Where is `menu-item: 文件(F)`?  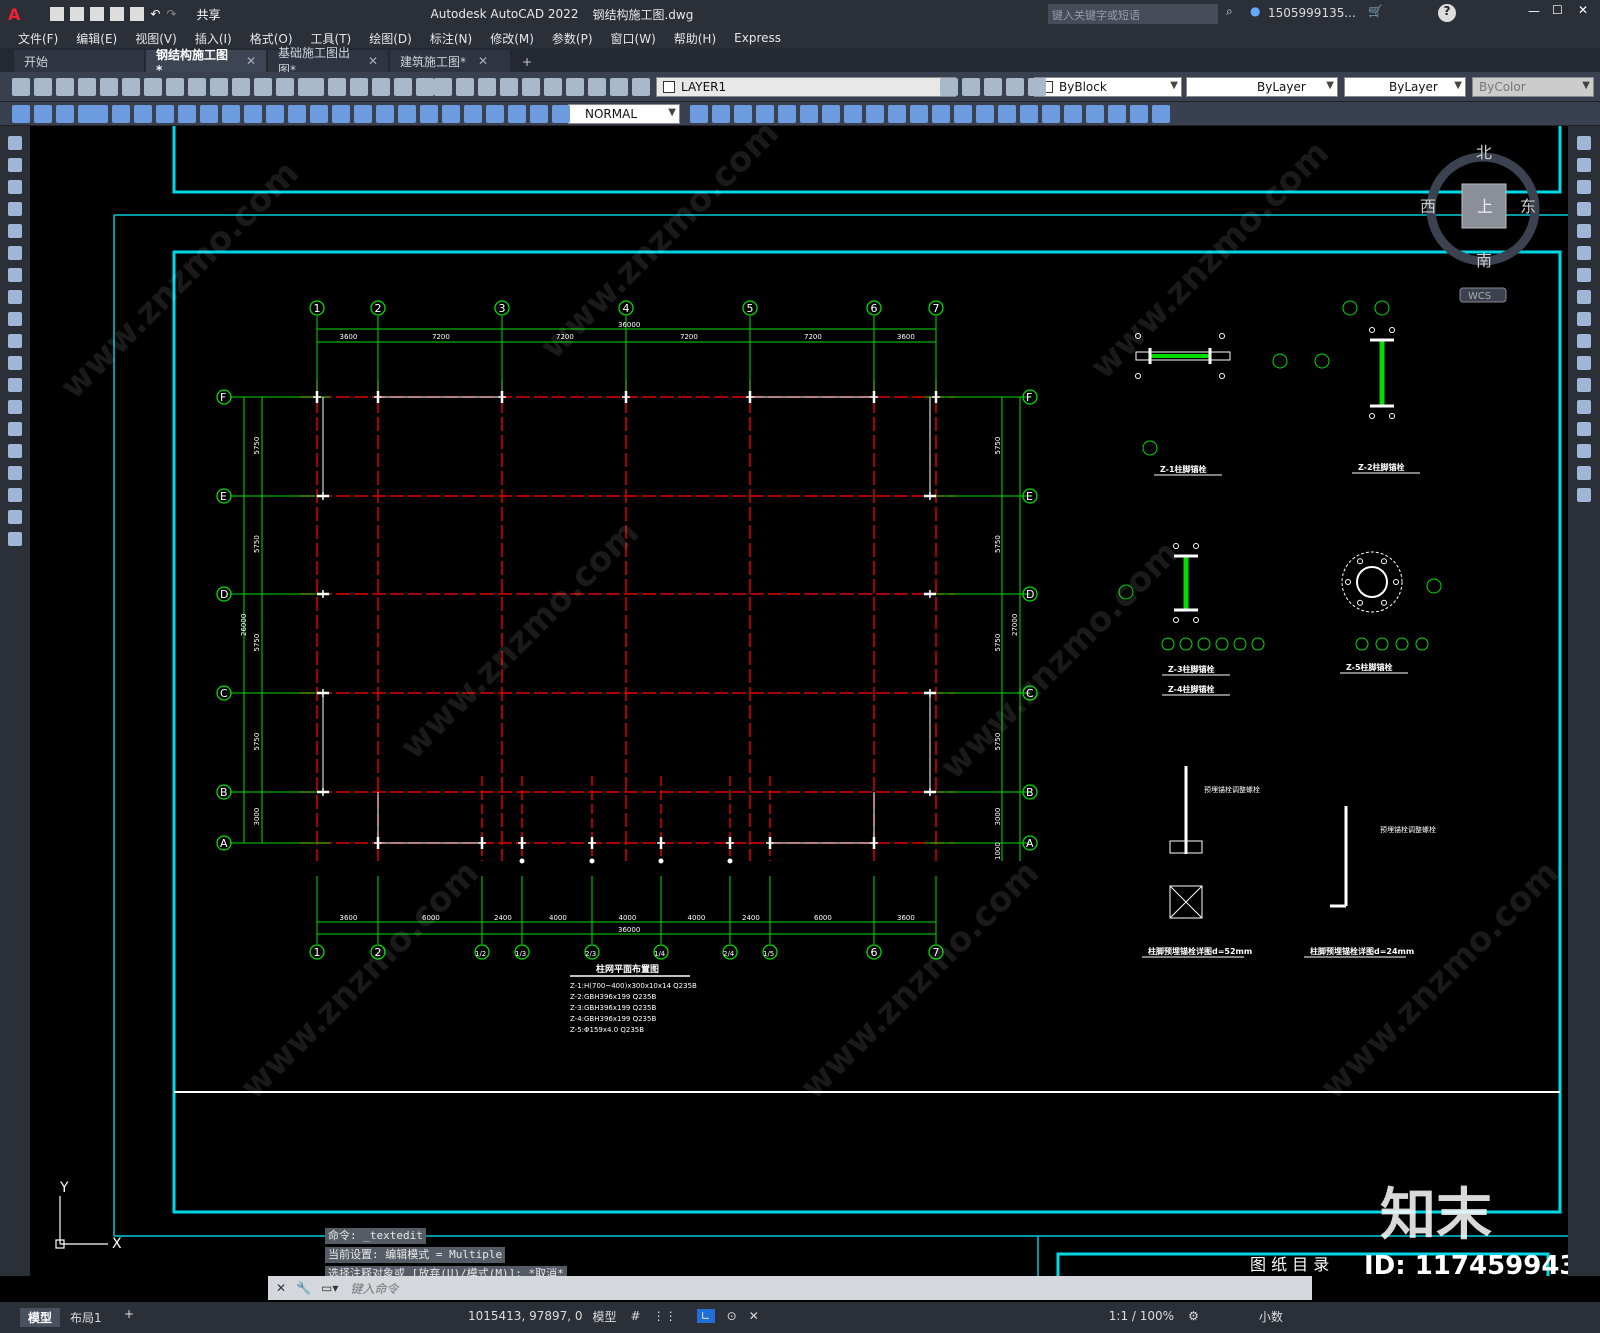 menu-item: 文件(F) is located at coordinates (38, 38).